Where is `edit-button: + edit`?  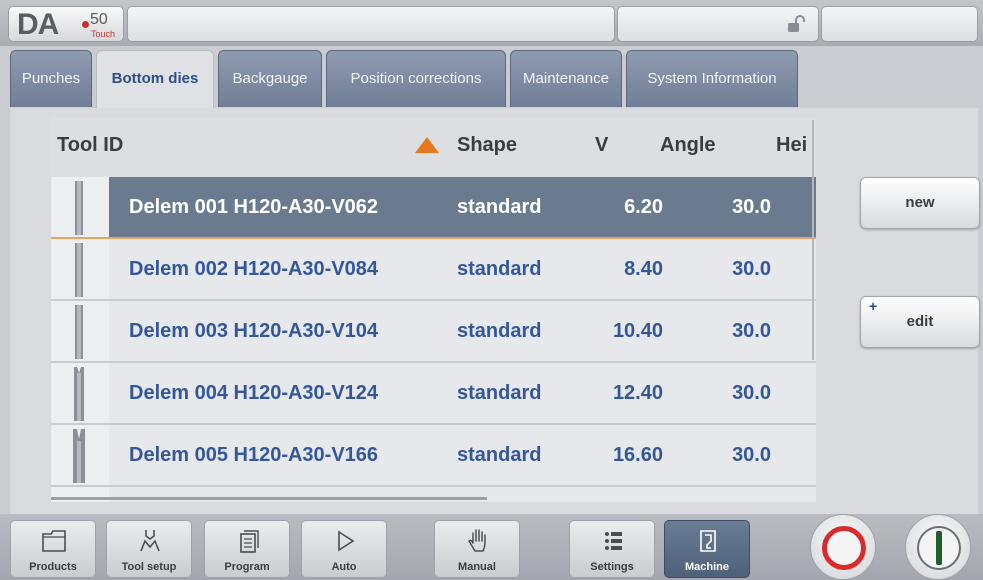 edit-button: + edit is located at coordinates (920, 322).